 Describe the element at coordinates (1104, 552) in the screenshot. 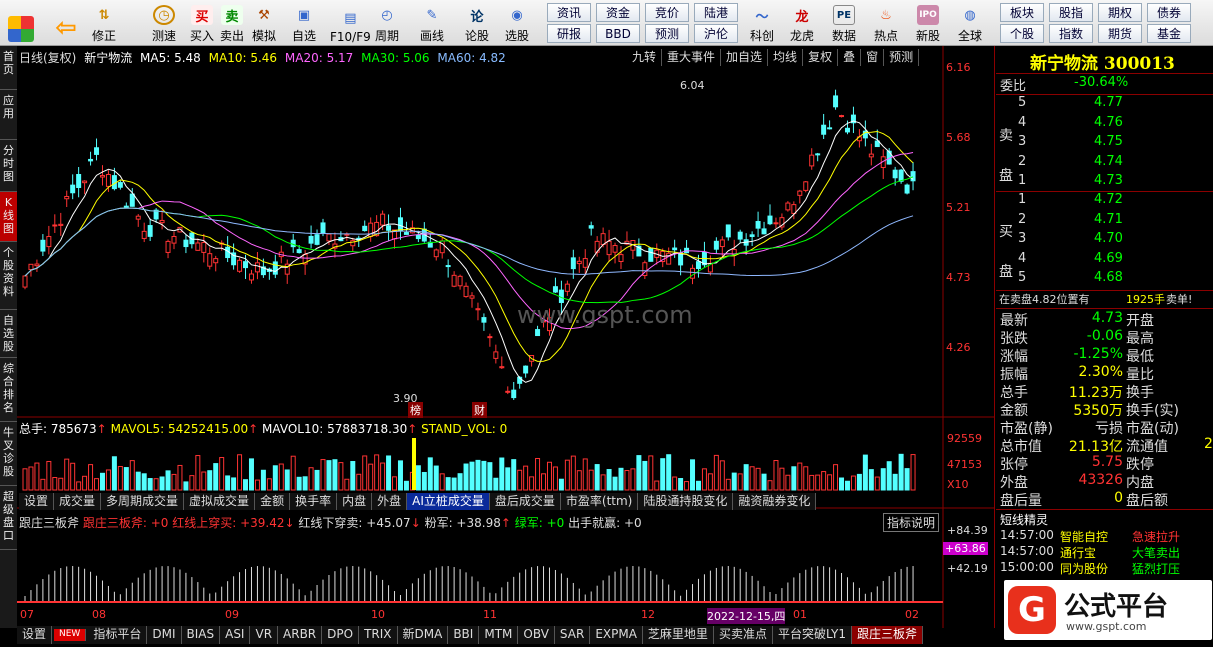

I see `sprite-event: 14:57:00 通行宝 大笔卖出` at that location.